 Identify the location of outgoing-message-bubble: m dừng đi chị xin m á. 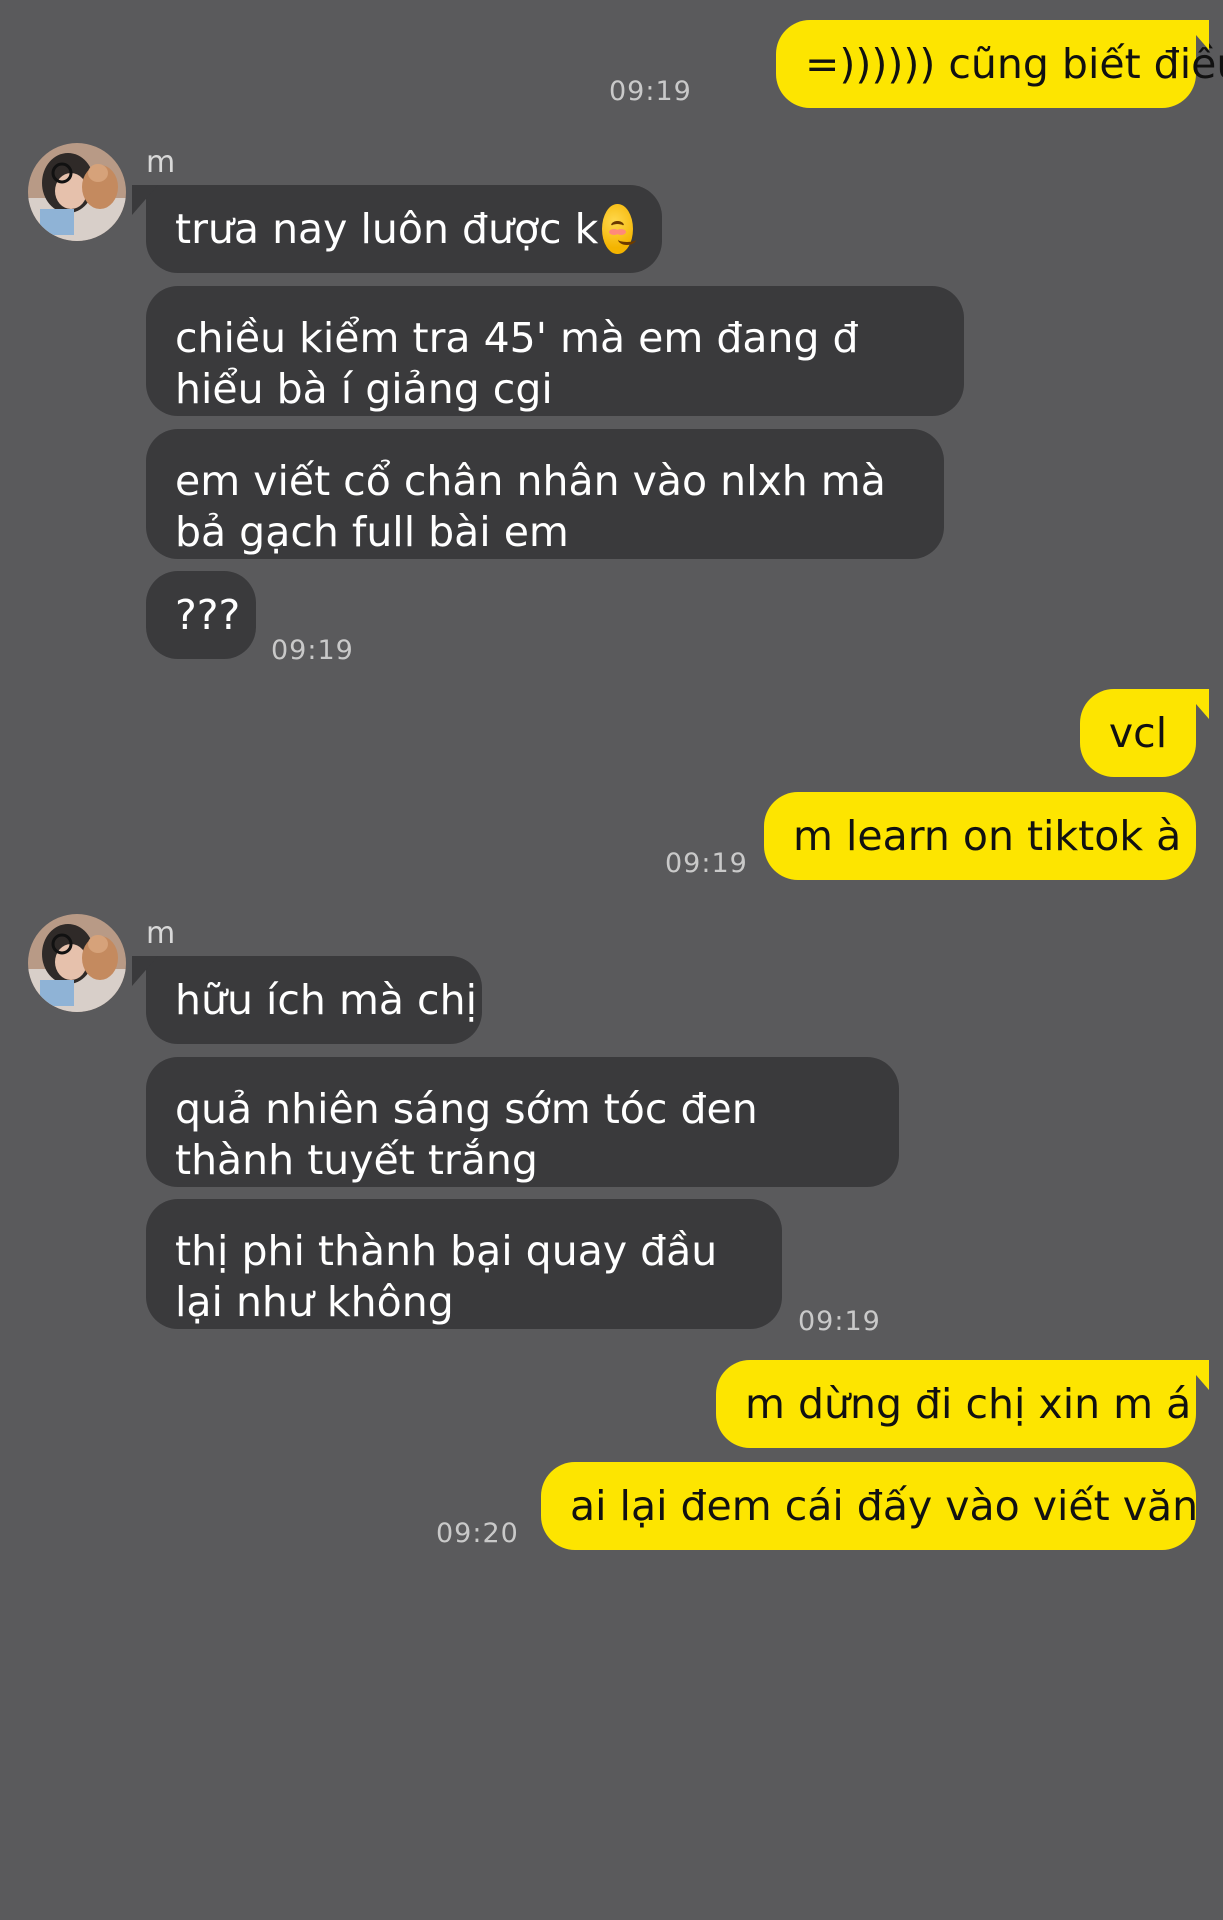
(956, 1404).